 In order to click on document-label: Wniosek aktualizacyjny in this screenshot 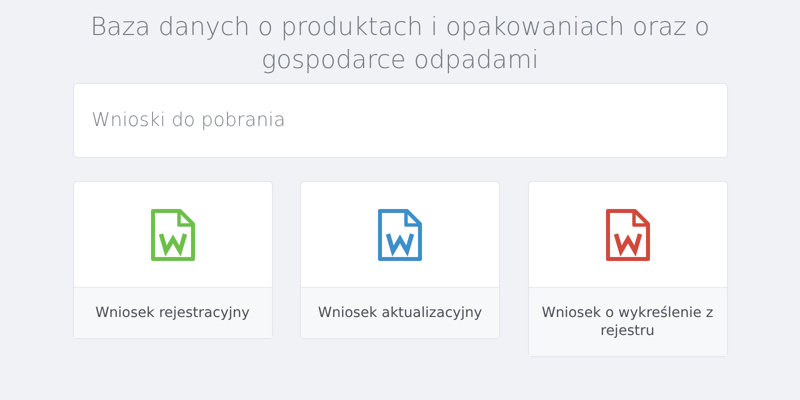, I will do `click(400, 313)`.